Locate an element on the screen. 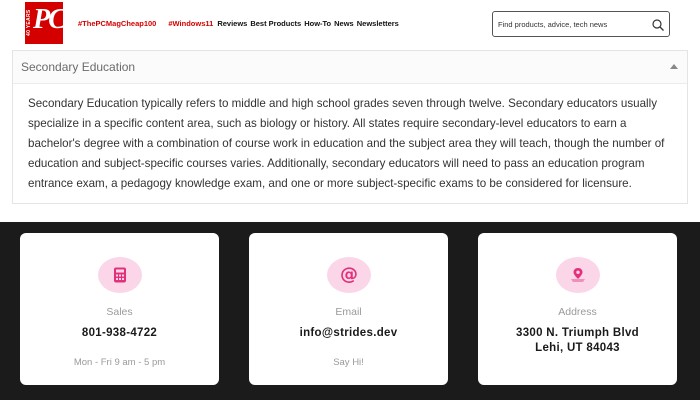 The image size is (700, 400). nav-promo-windows11: #Windows11 is located at coordinates (190, 23).